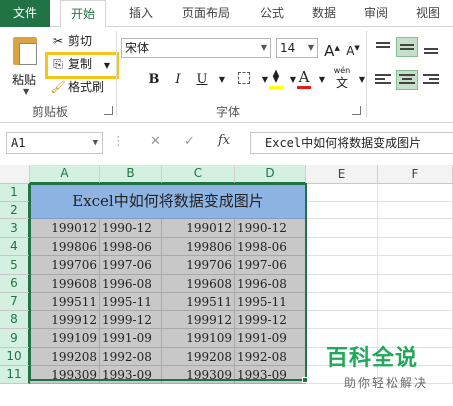  I want to click on column-header-d: D, so click(270, 174).